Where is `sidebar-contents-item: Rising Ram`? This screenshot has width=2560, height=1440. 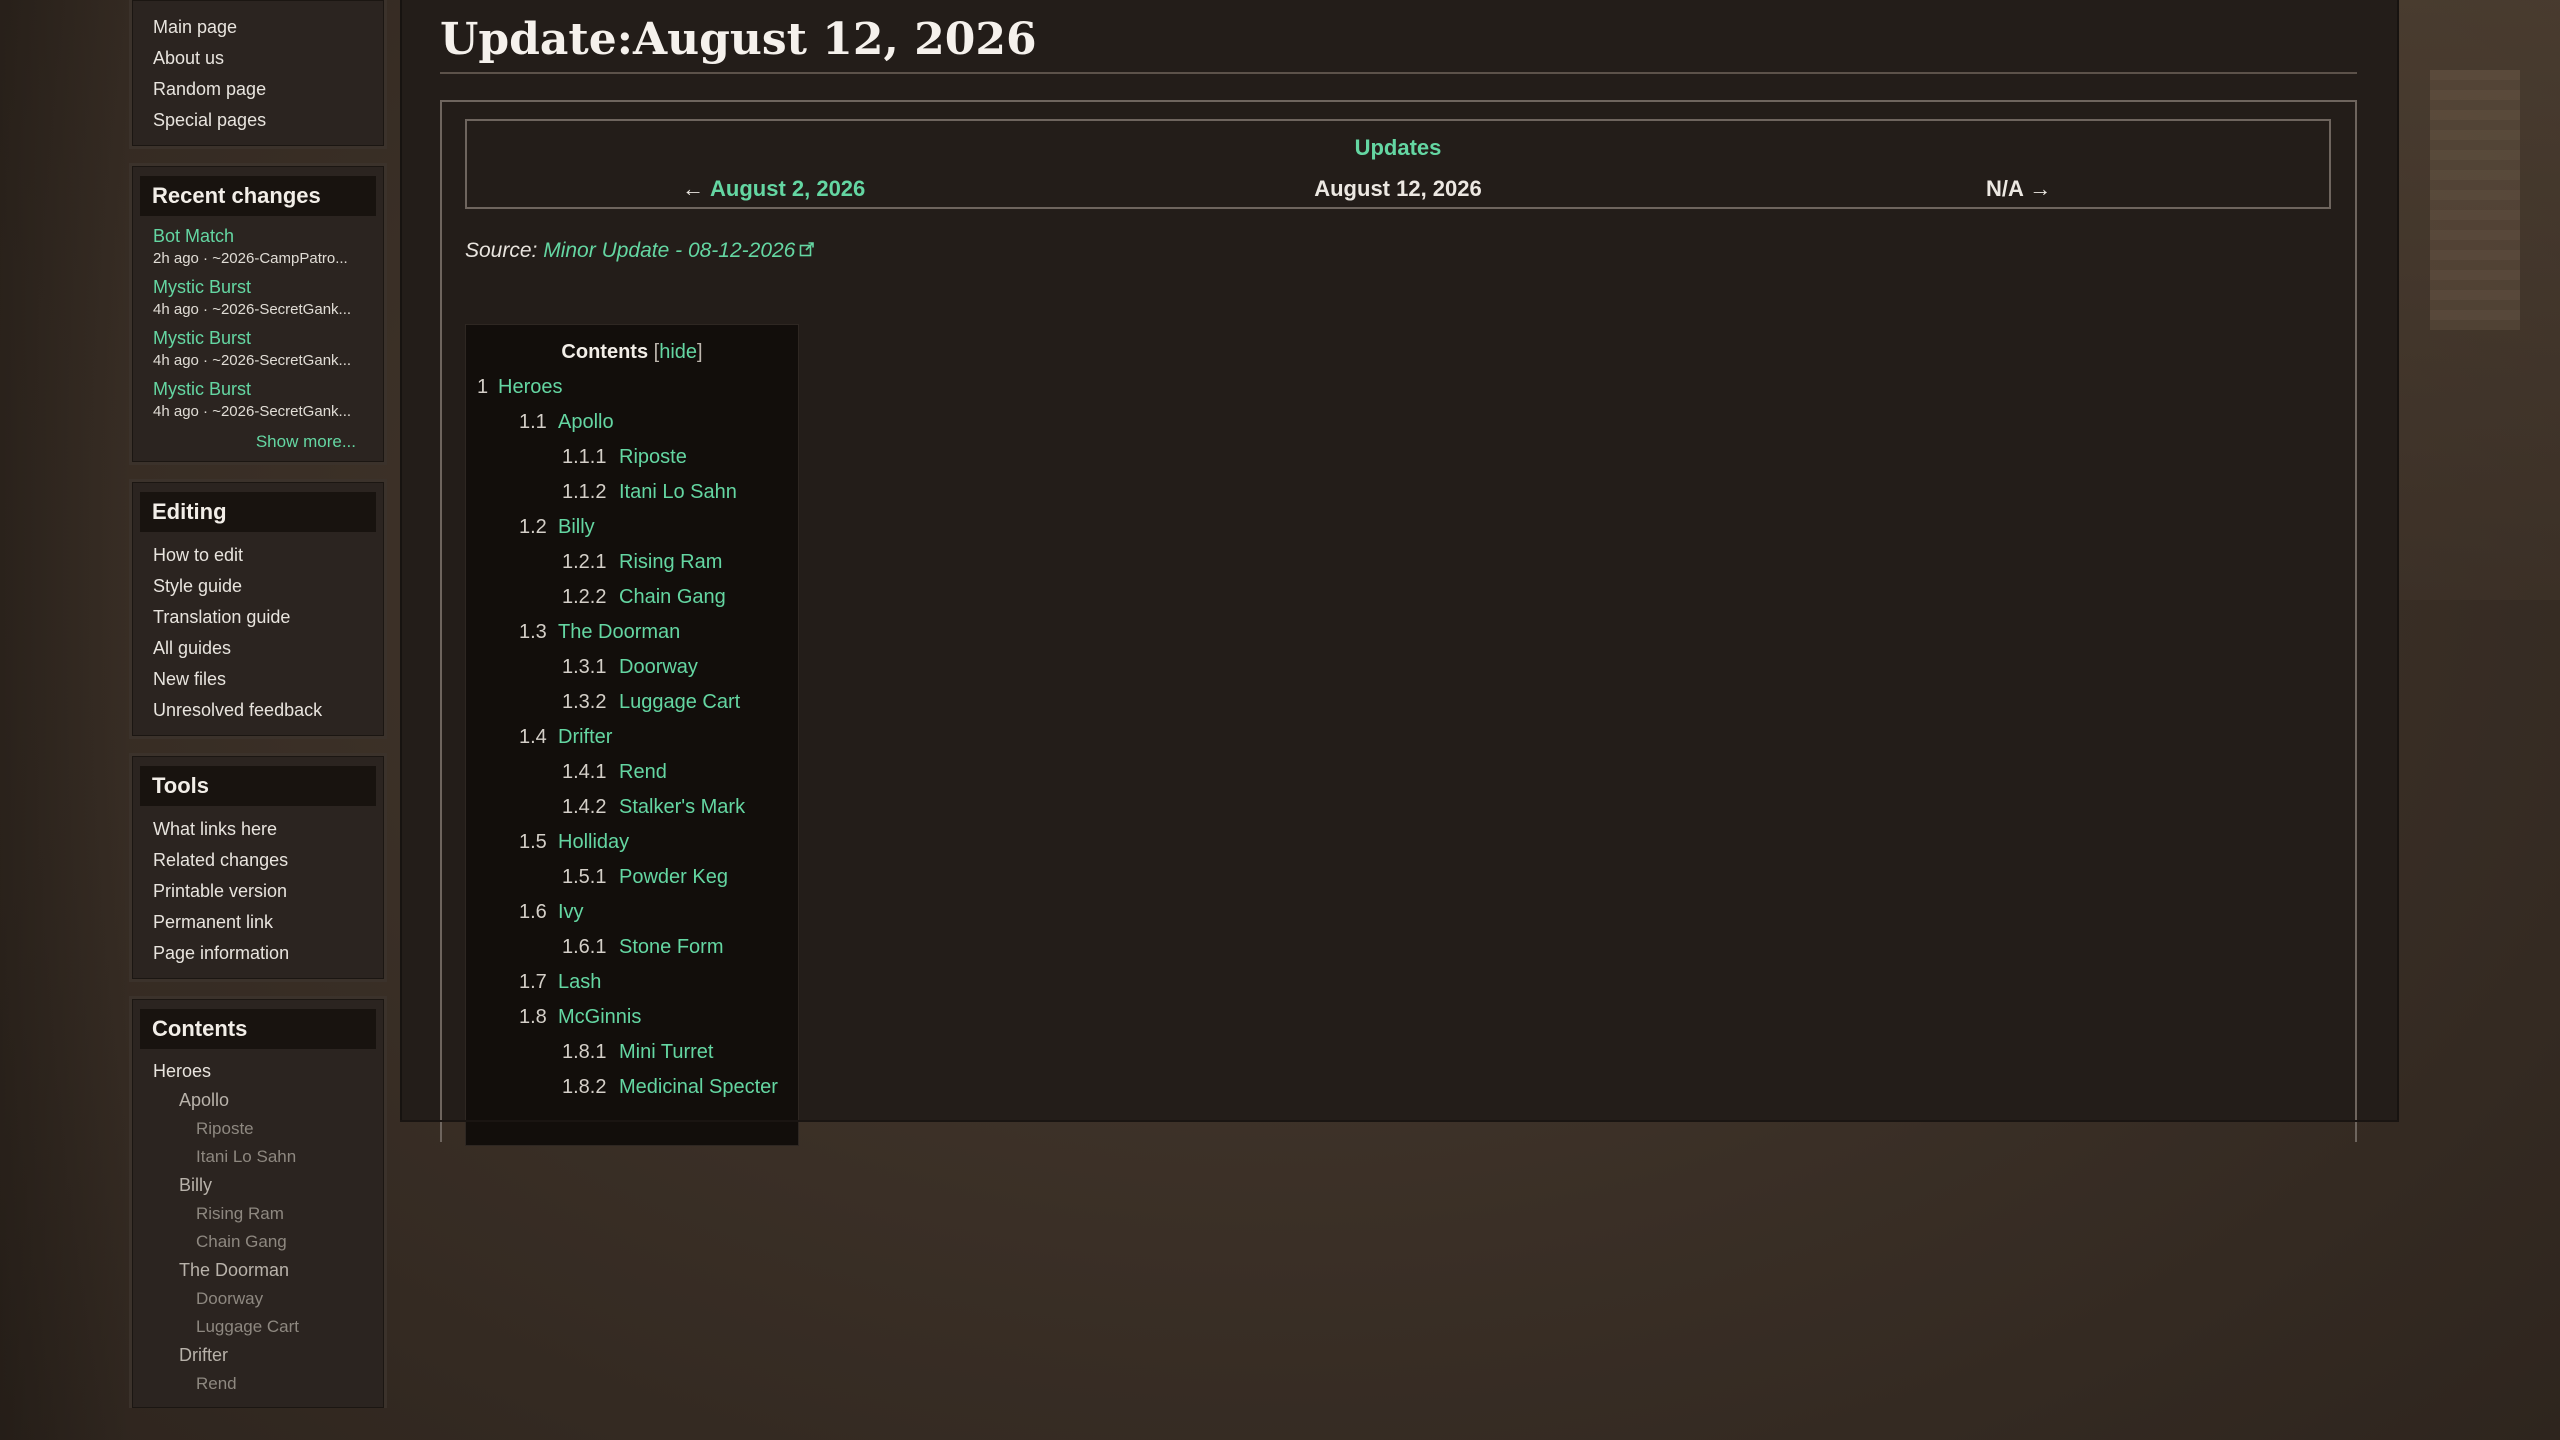
sidebar-contents-item: Rising Ram is located at coordinates (264, 1214).